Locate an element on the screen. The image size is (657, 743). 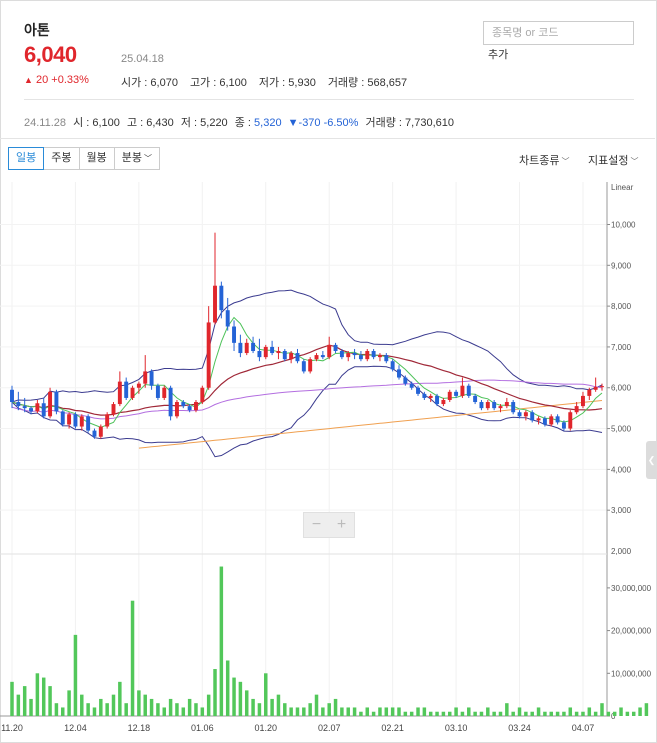
tab-daily: 일봉 is located at coordinates (26, 158).